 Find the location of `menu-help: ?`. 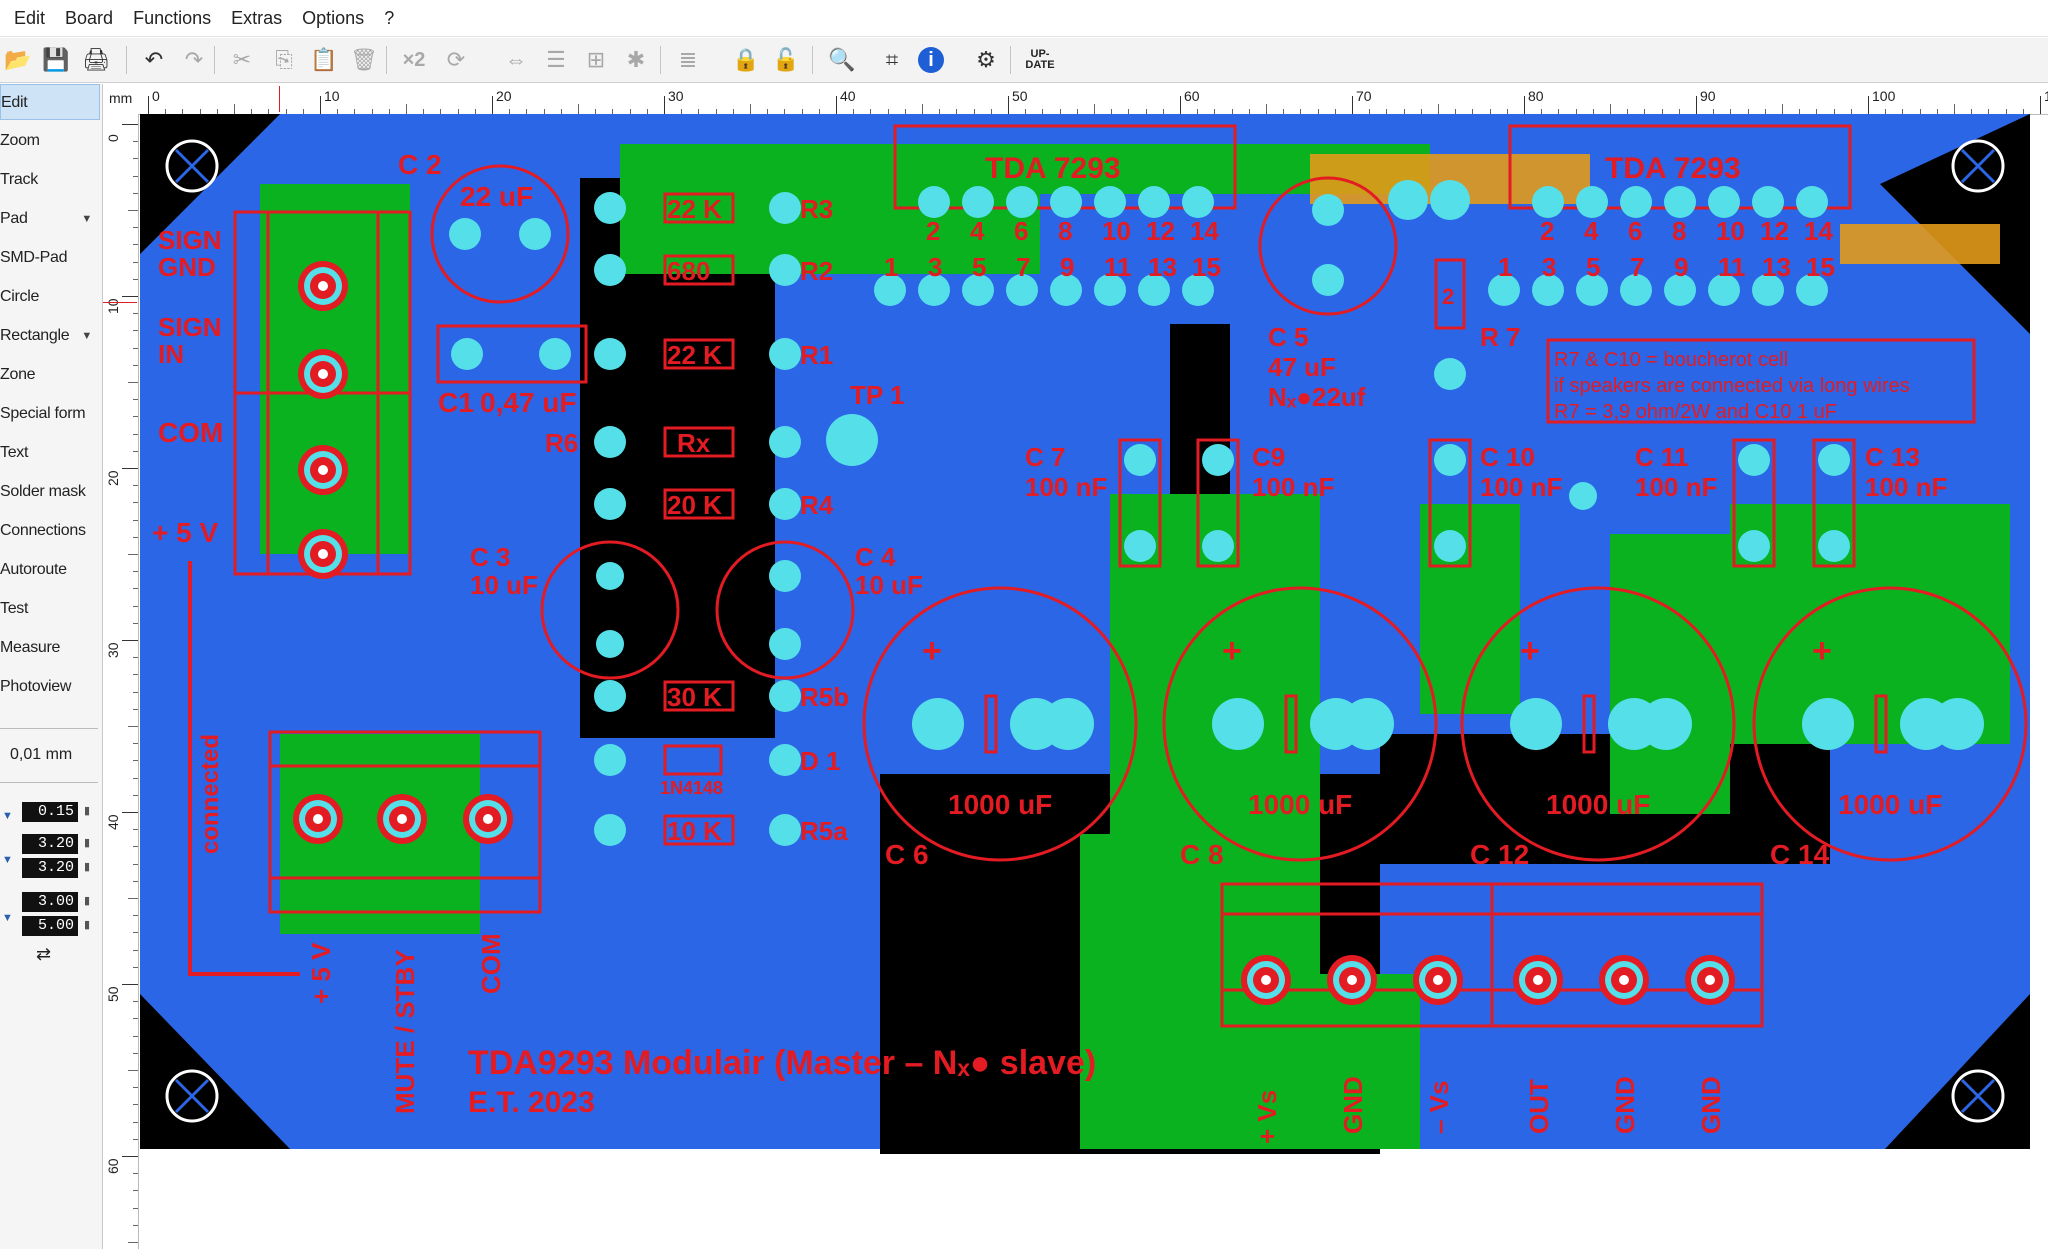

menu-help: ? is located at coordinates (389, 18).